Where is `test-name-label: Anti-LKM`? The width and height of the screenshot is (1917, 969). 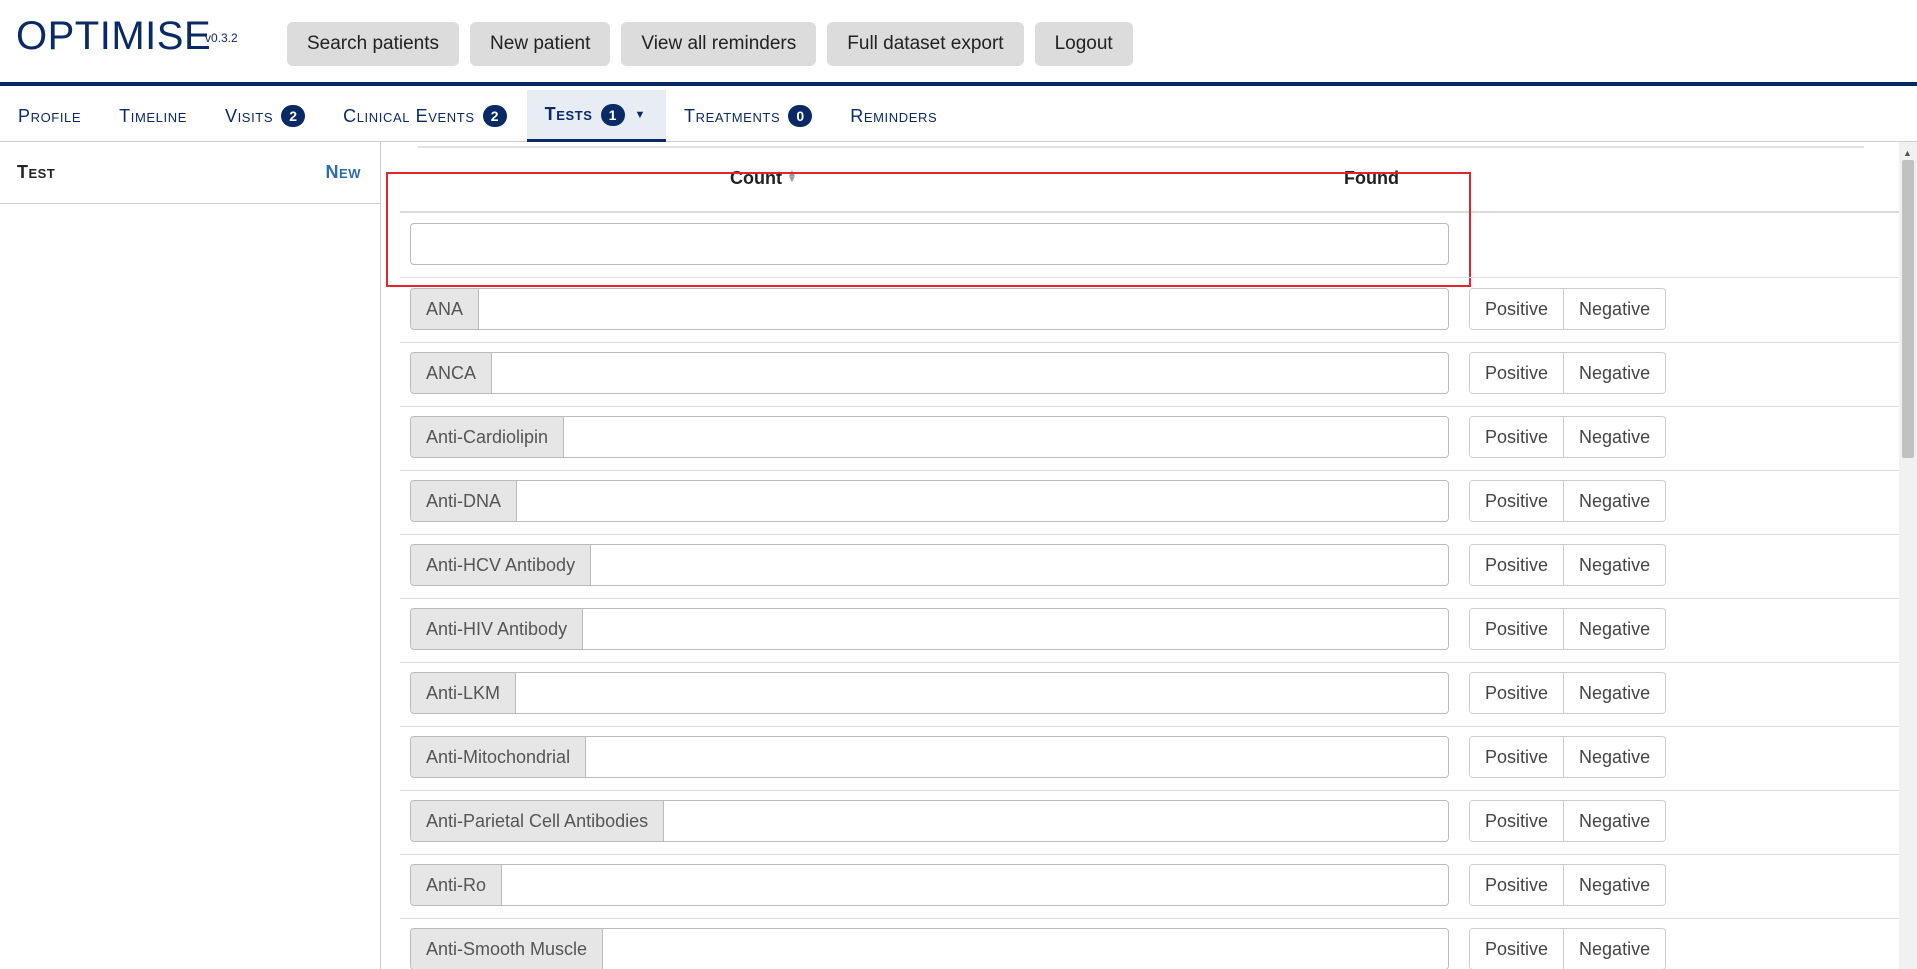 test-name-label: Anti-LKM is located at coordinates (464, 693).